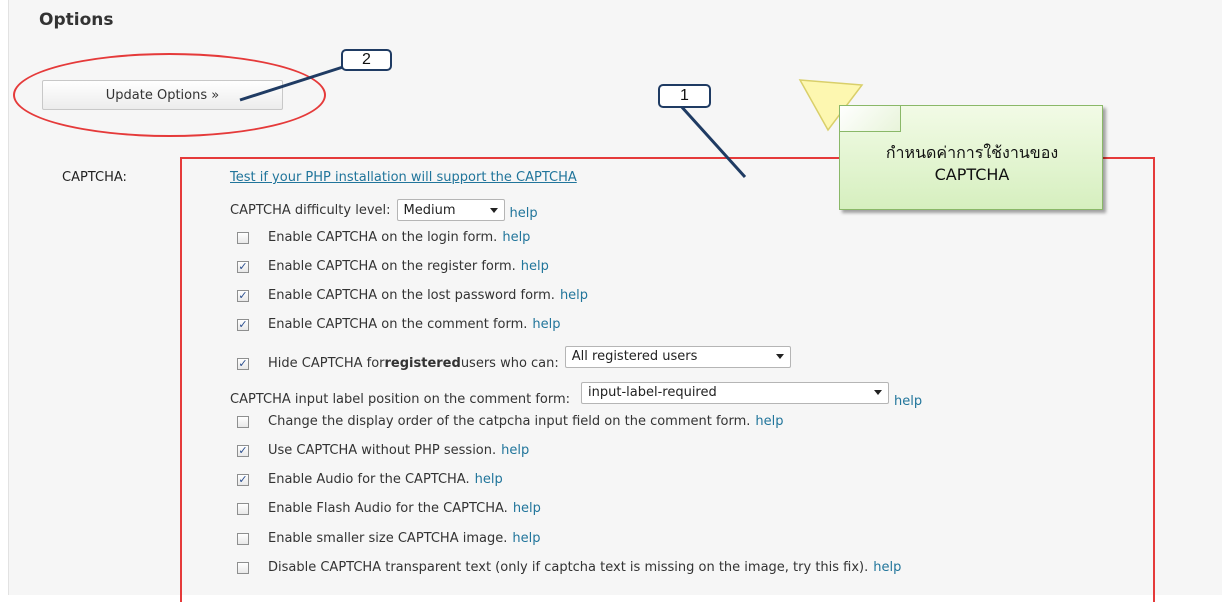  What do you see at coordinates (972, 152) in the screenshot?
I see `callout-line-1: กำหนดค่าการใช้งานของ` at bounding box center [972, 152].